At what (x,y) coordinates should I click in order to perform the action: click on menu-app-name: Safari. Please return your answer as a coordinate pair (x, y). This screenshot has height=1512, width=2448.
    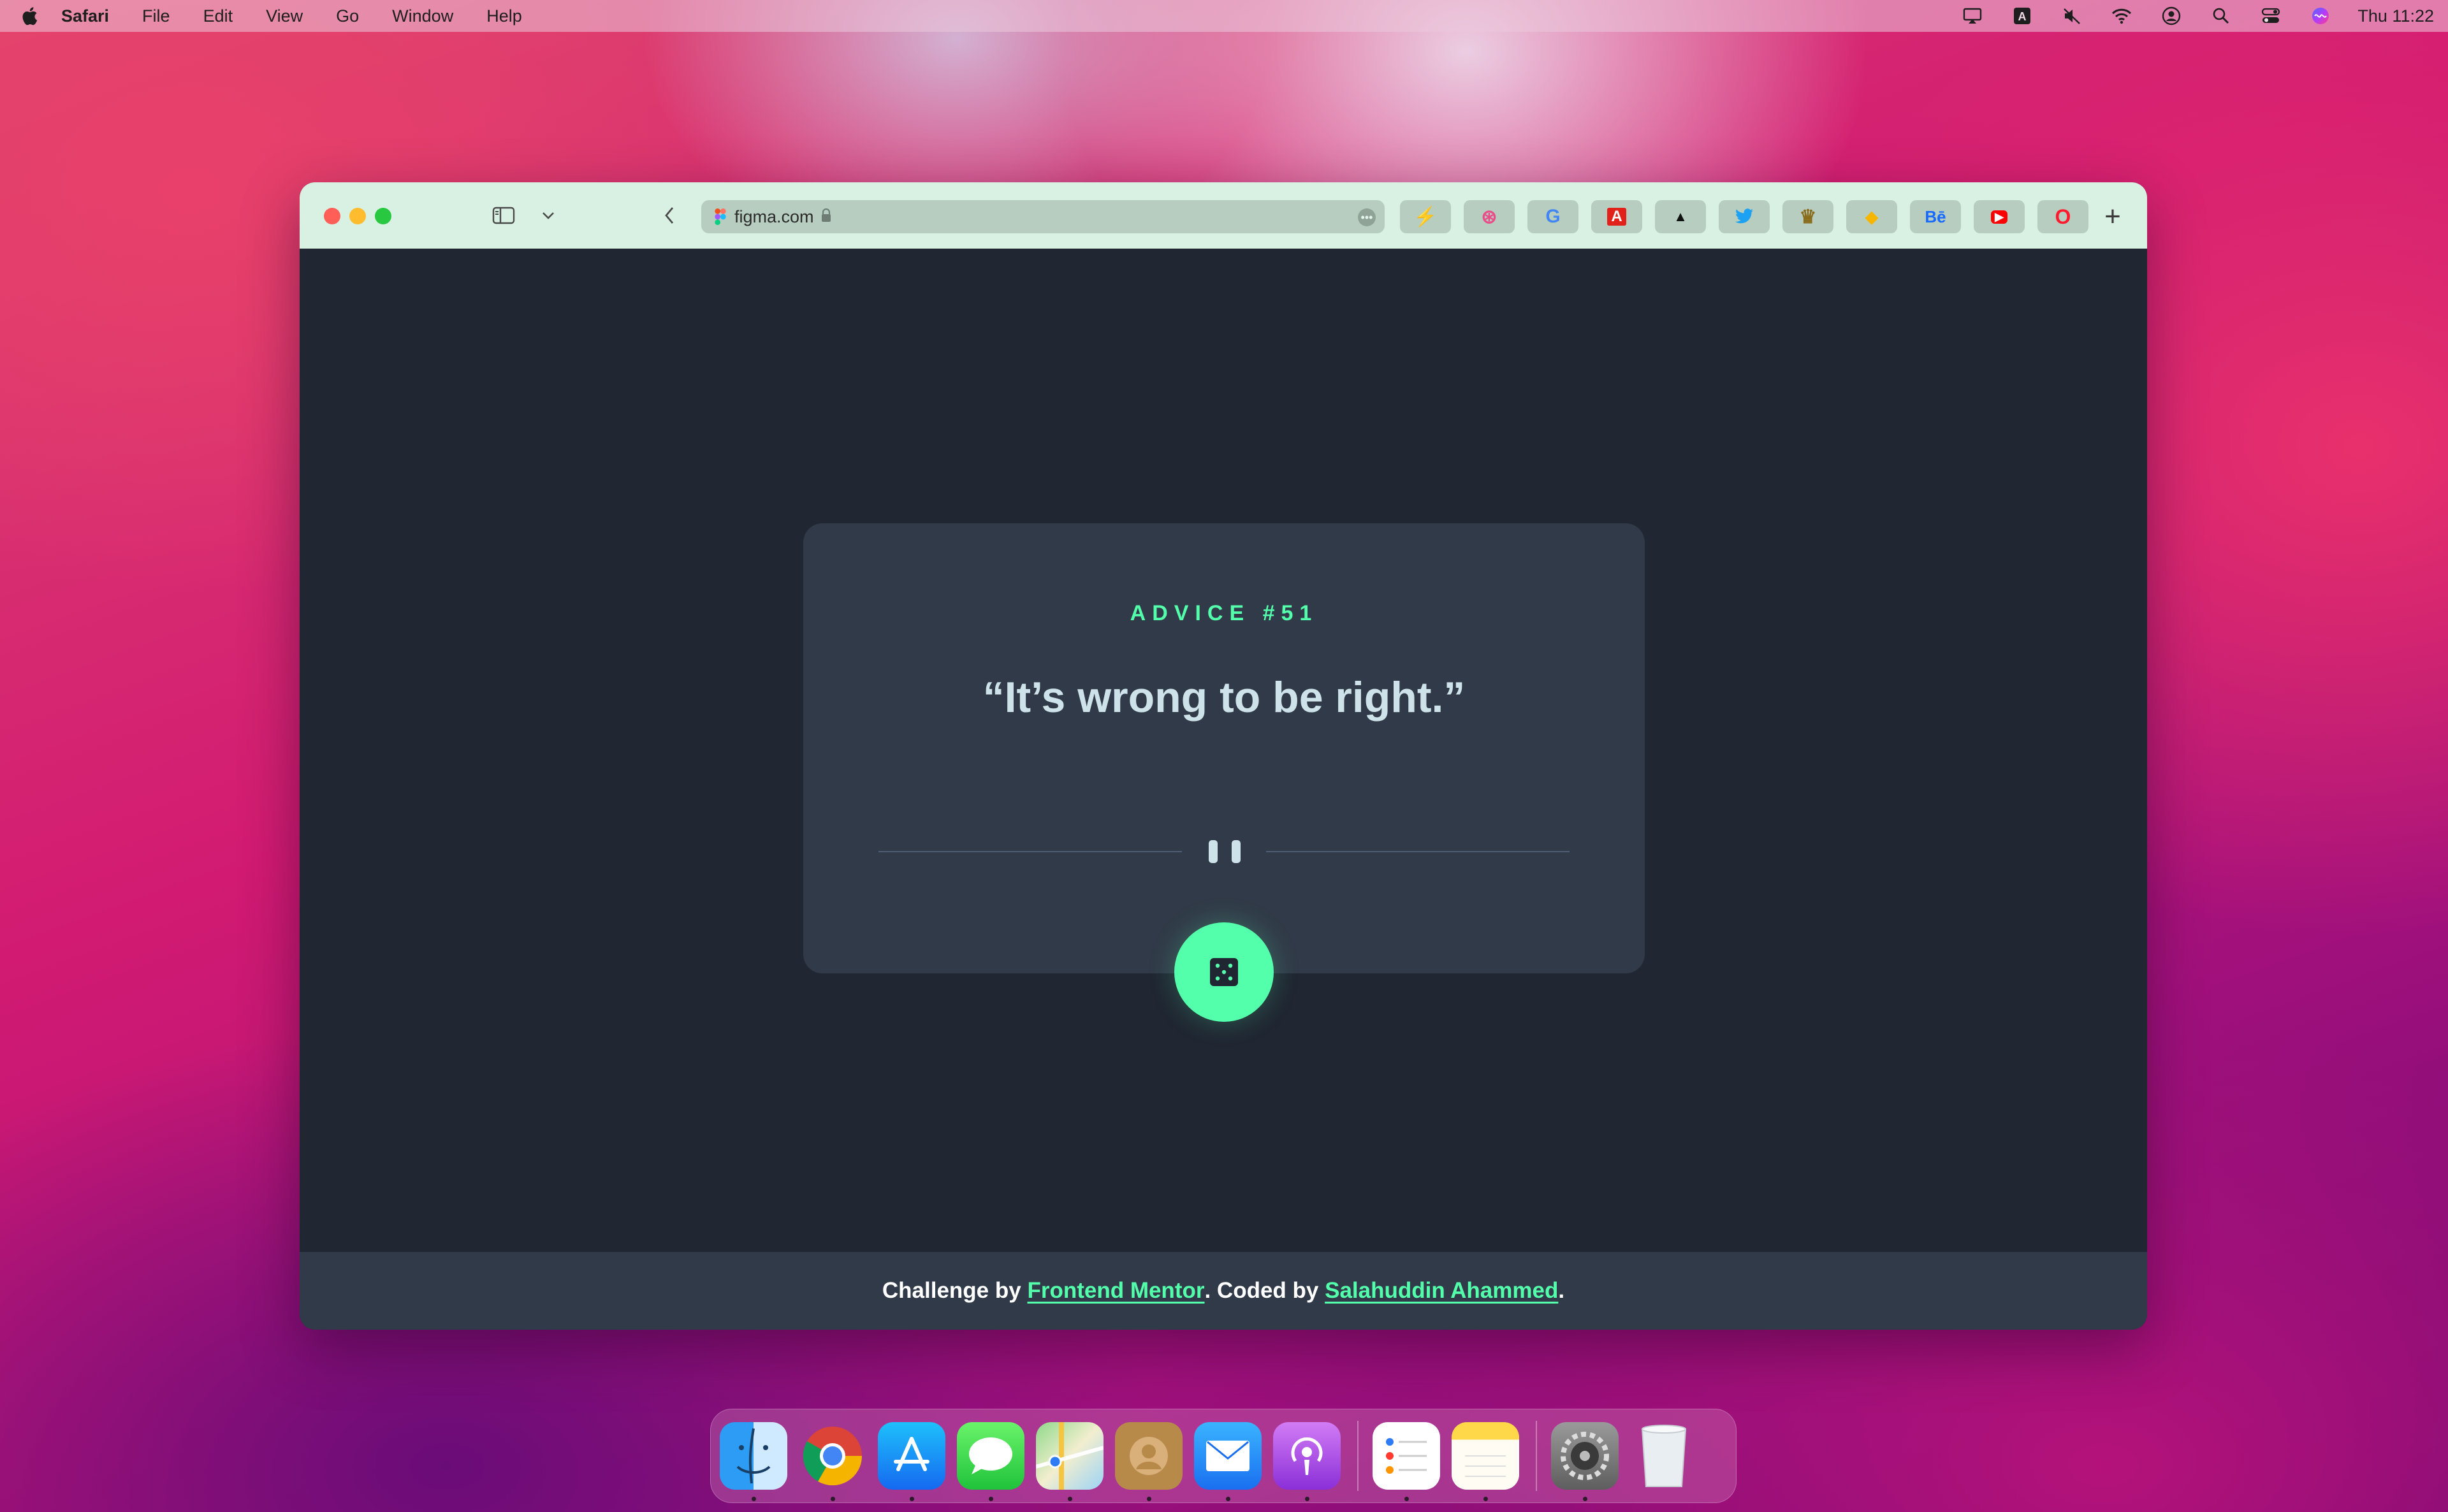
    Looking at the image, I should click on (85, 16).